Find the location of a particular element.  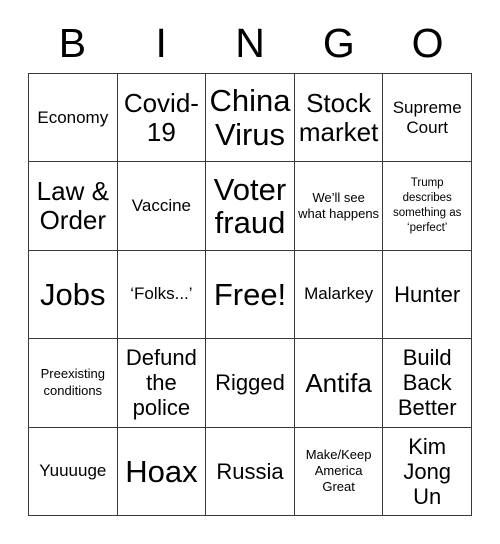

bingo-cell: Economy is located at coordinates (73, 118).